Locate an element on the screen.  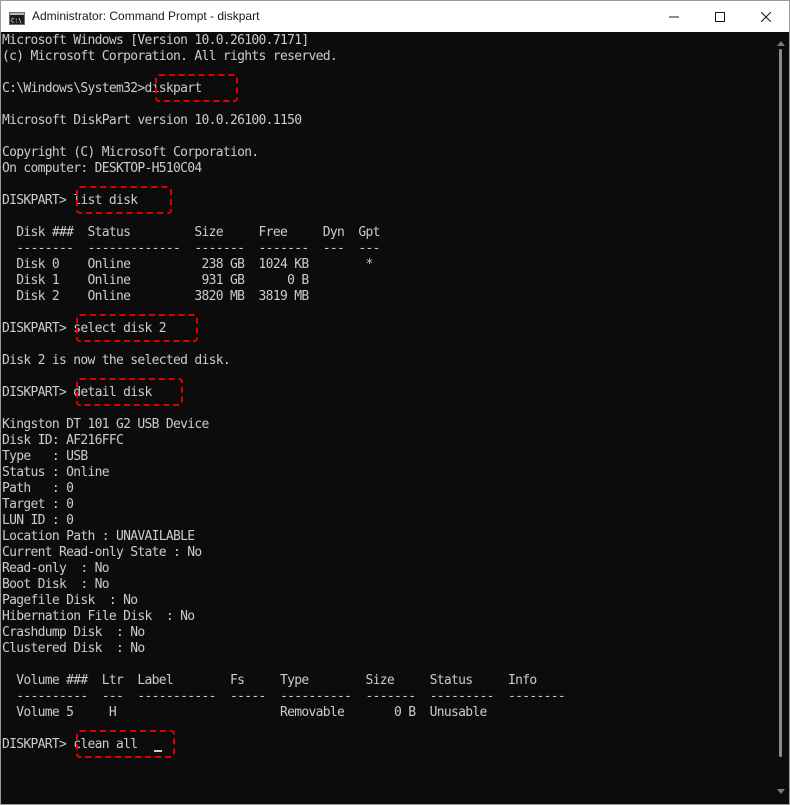
console-line: Type : USB is located at coordinates (45, 456).